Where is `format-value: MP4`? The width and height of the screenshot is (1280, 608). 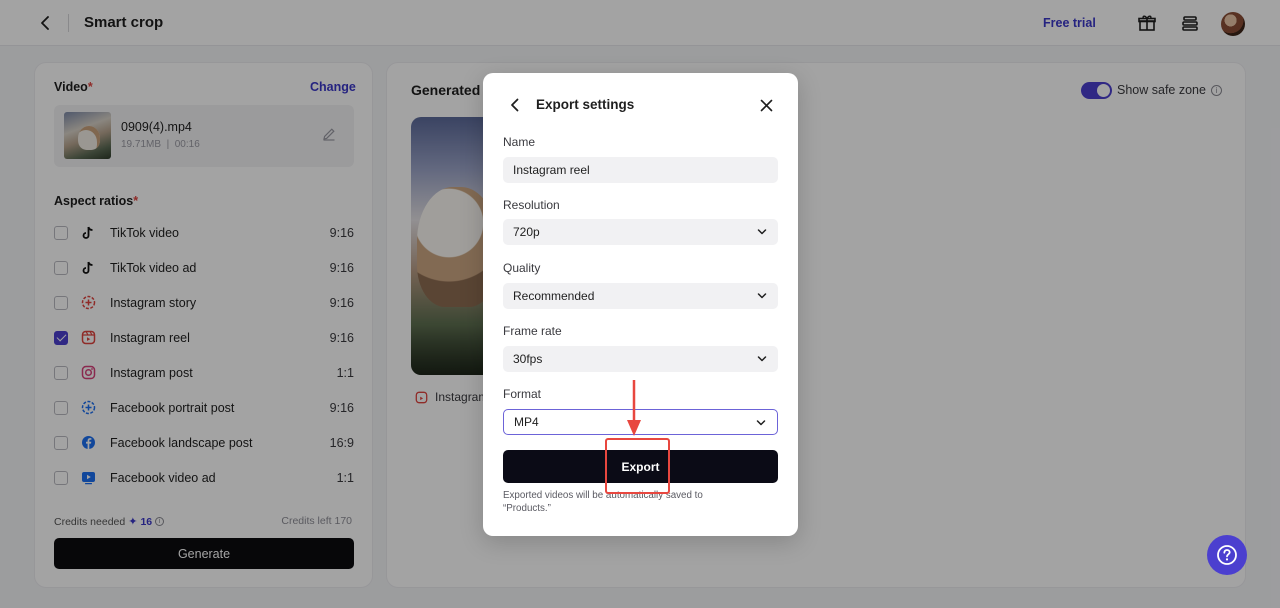
format-value: MP4 is located at coordinates (526, 422).